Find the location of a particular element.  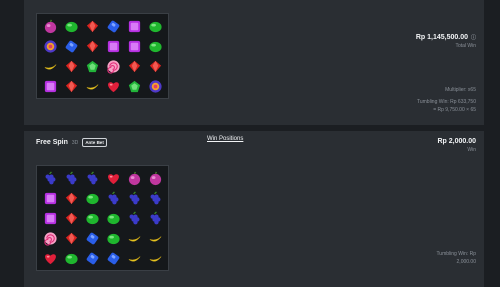

free-spin-count: 3D is located at coordinates (75, 142).